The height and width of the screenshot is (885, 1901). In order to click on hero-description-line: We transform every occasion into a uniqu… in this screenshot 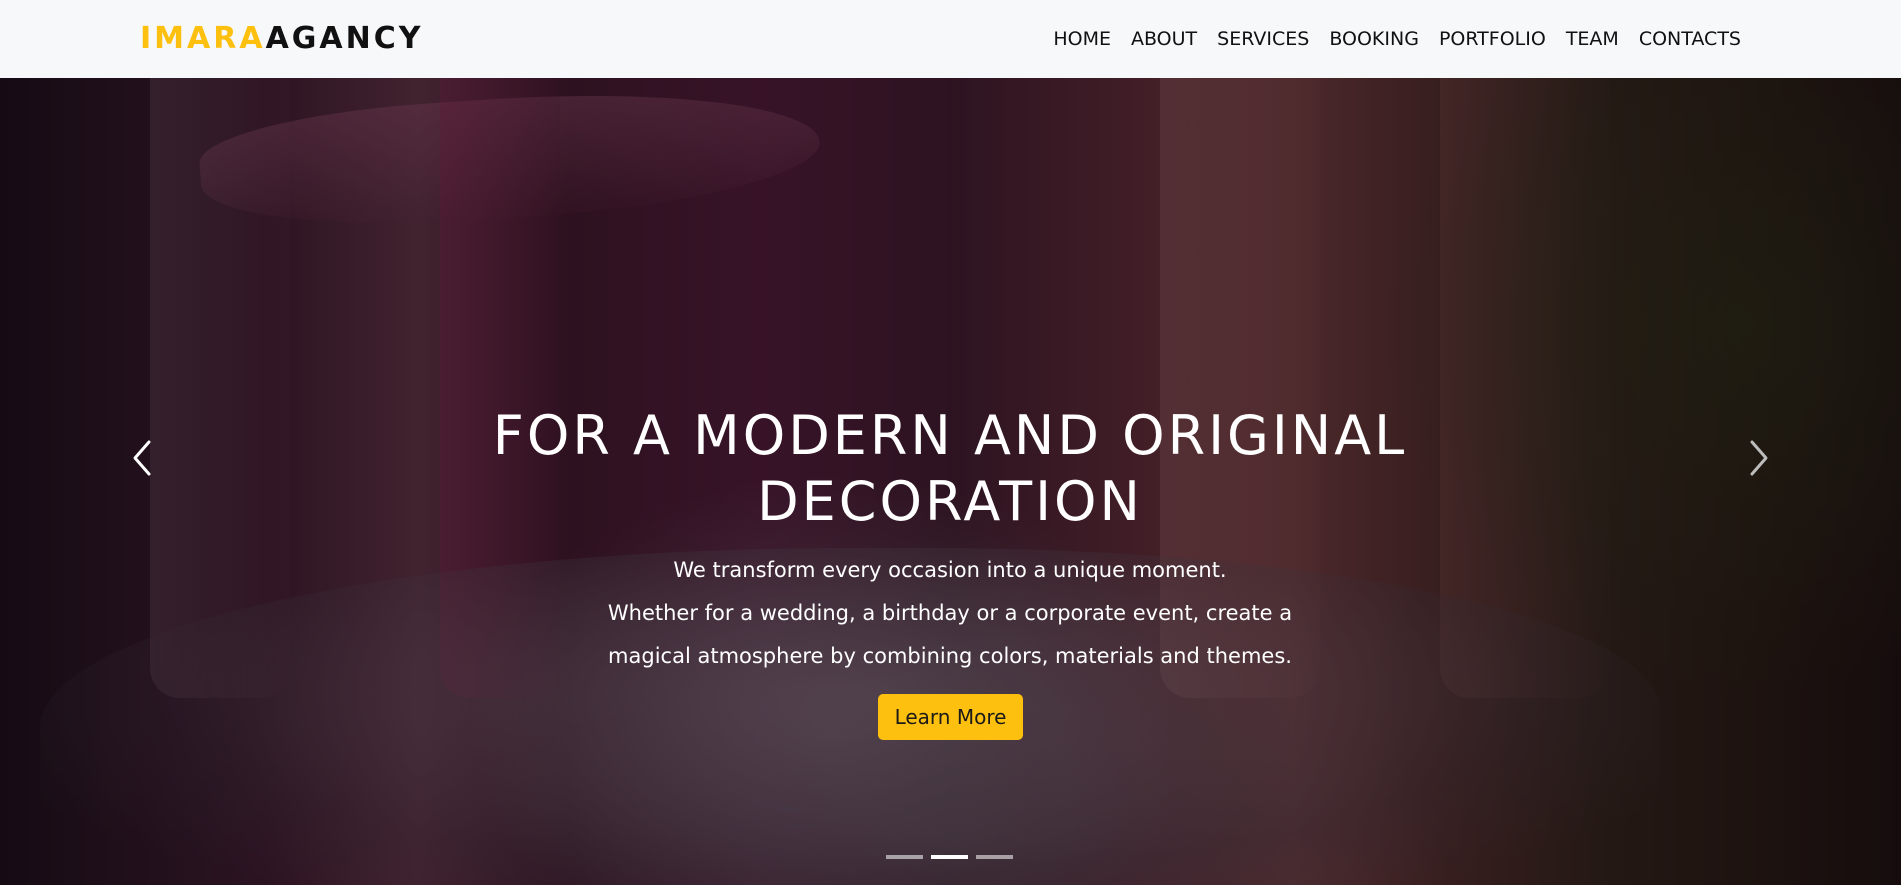, I will do `click(950, 570)`.